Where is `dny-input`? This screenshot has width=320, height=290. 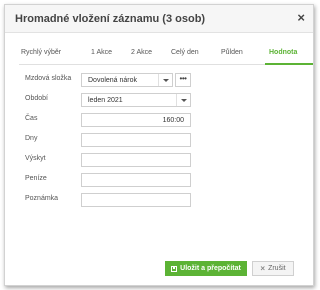 dny-input is located at coordinates (136, 140).